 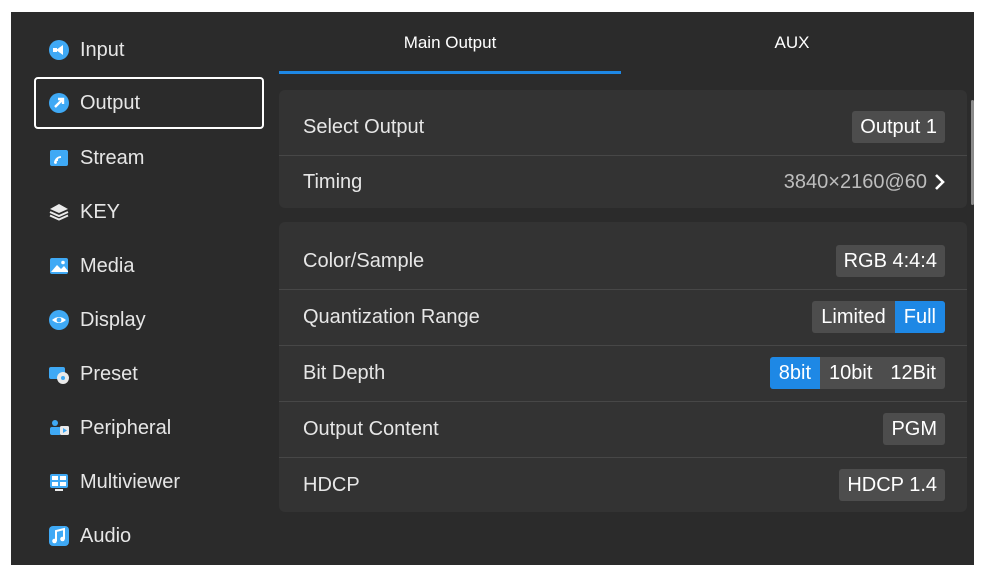 I want to click on sidebar-item-audio: Audio, so click(x=149, y=536).